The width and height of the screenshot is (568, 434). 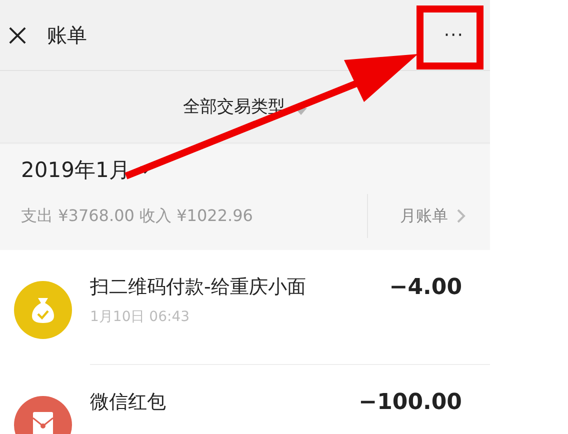 I want to click on transaction-title: 扫二维码付款-给重庆小面, so click(x=198, y=287).